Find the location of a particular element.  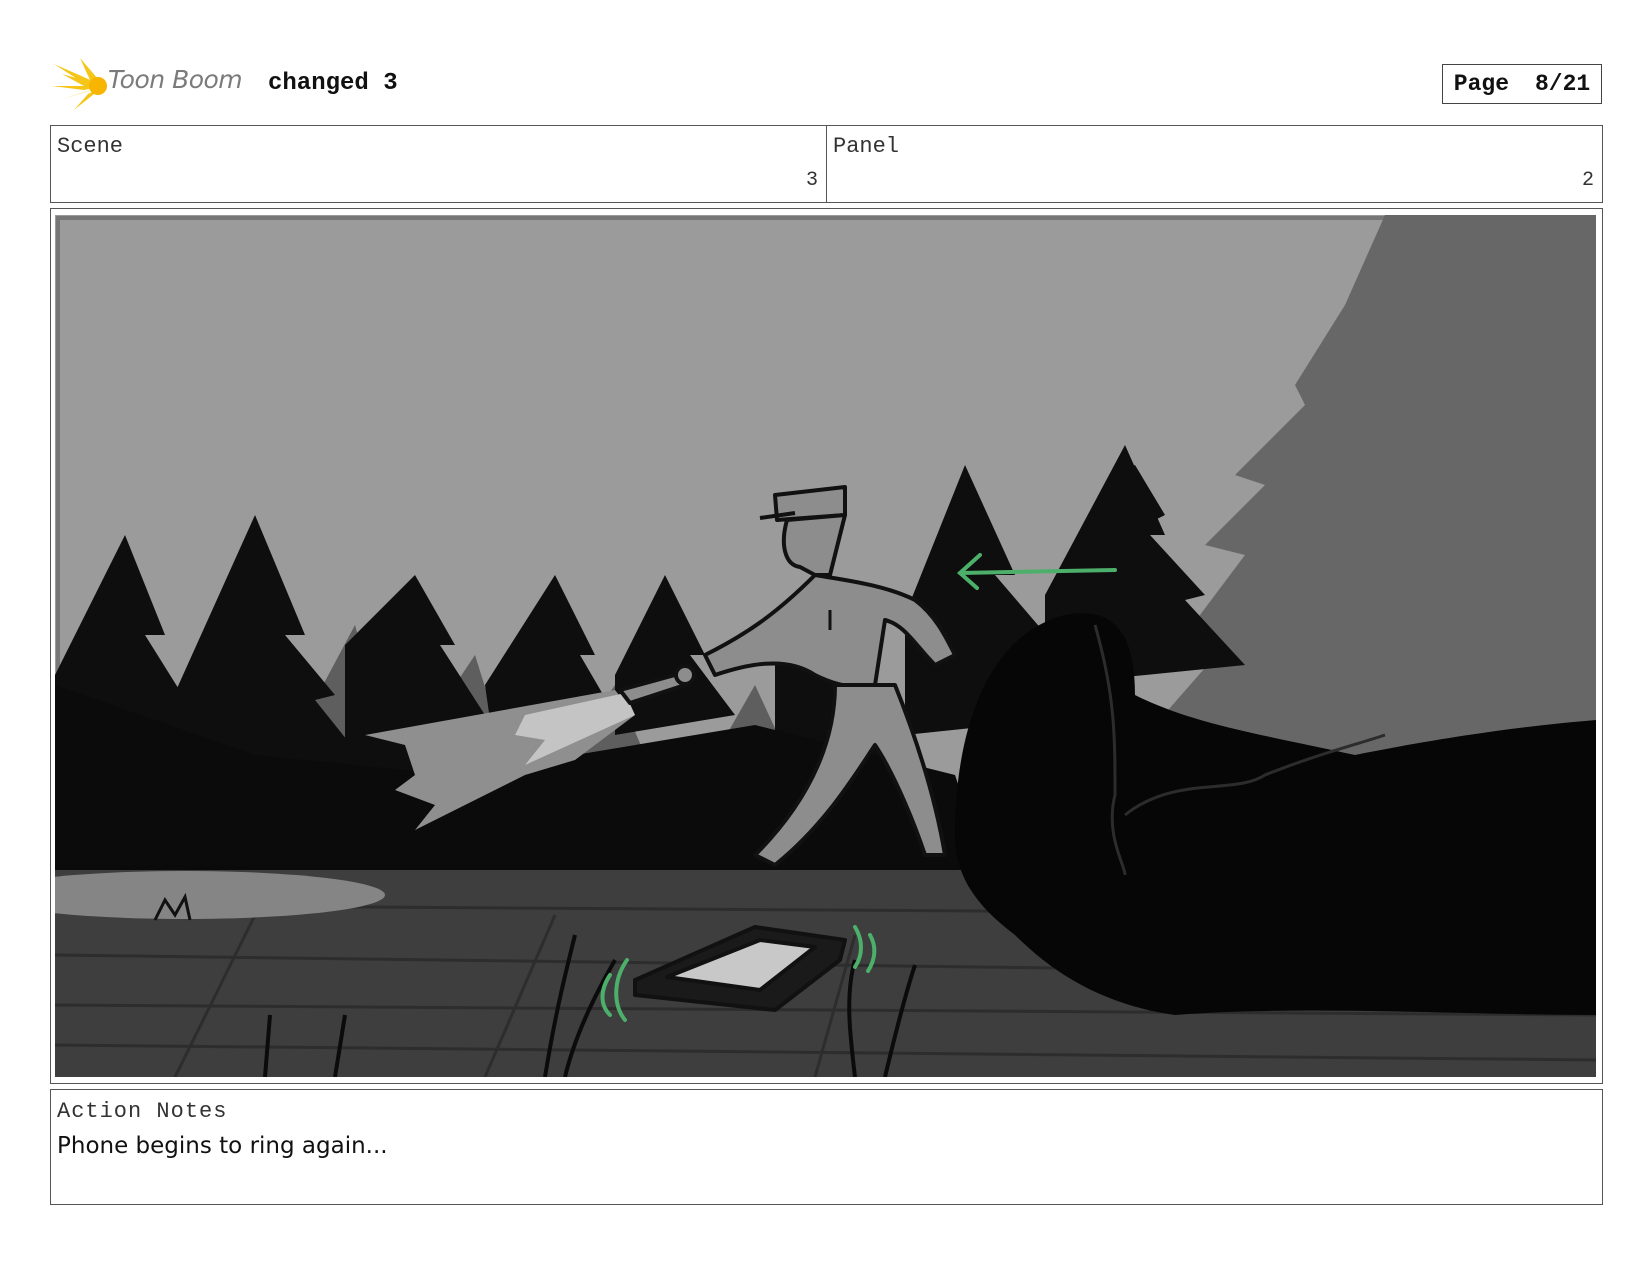

page-indicator: Page 8/21 is located at coordinates (1522, 84).